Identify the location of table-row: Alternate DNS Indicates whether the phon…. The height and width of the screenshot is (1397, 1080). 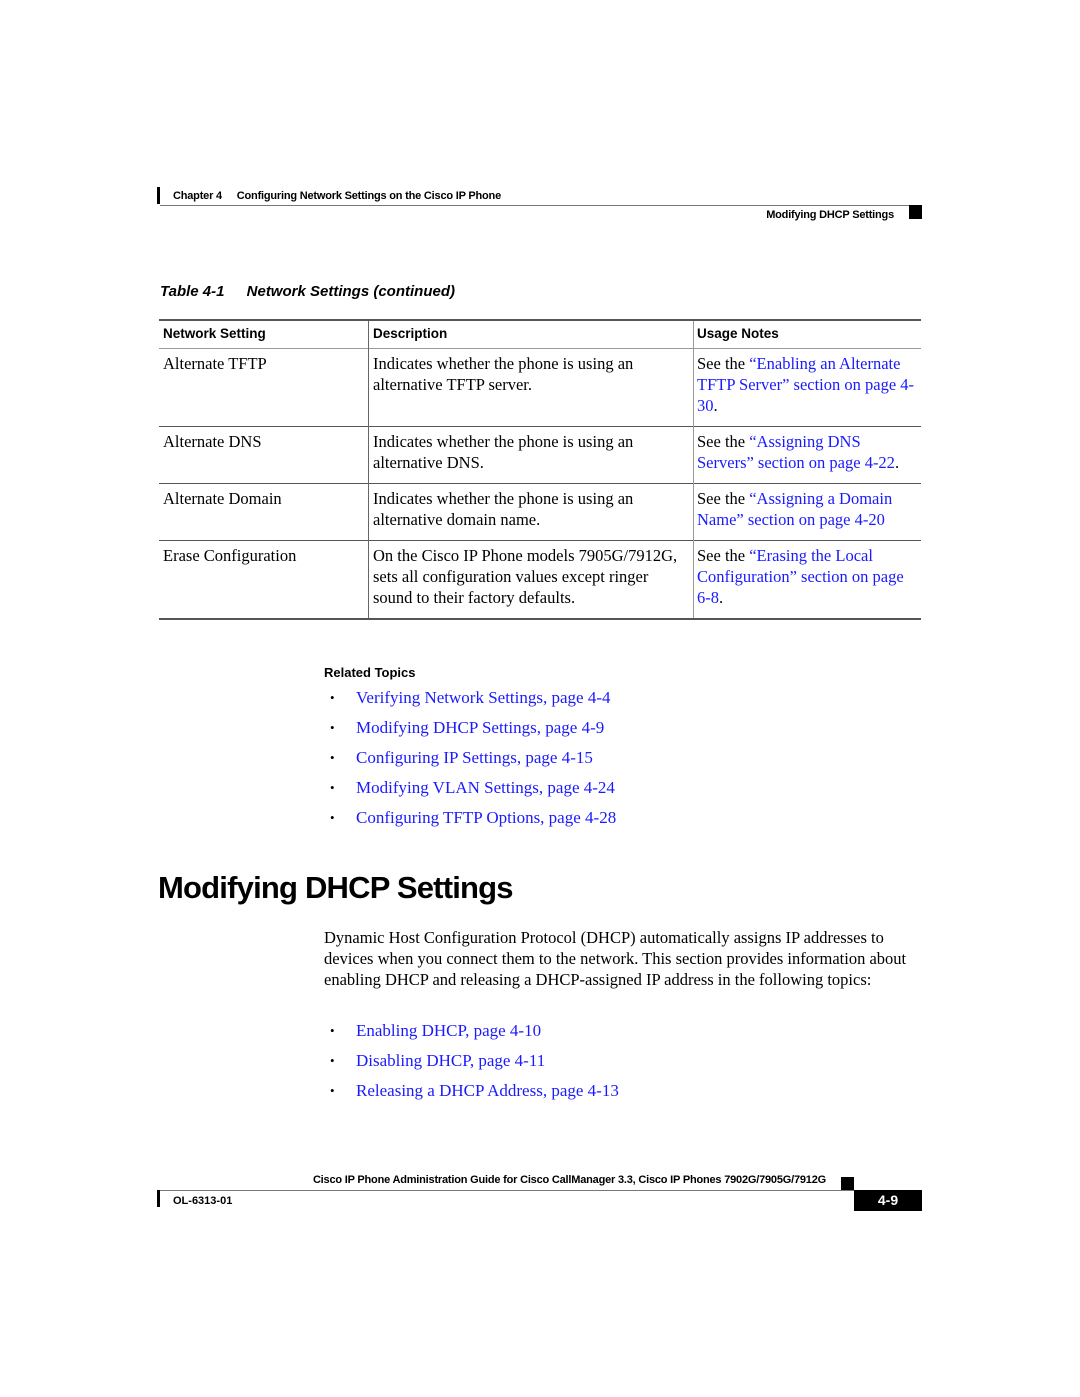
(540, 454).